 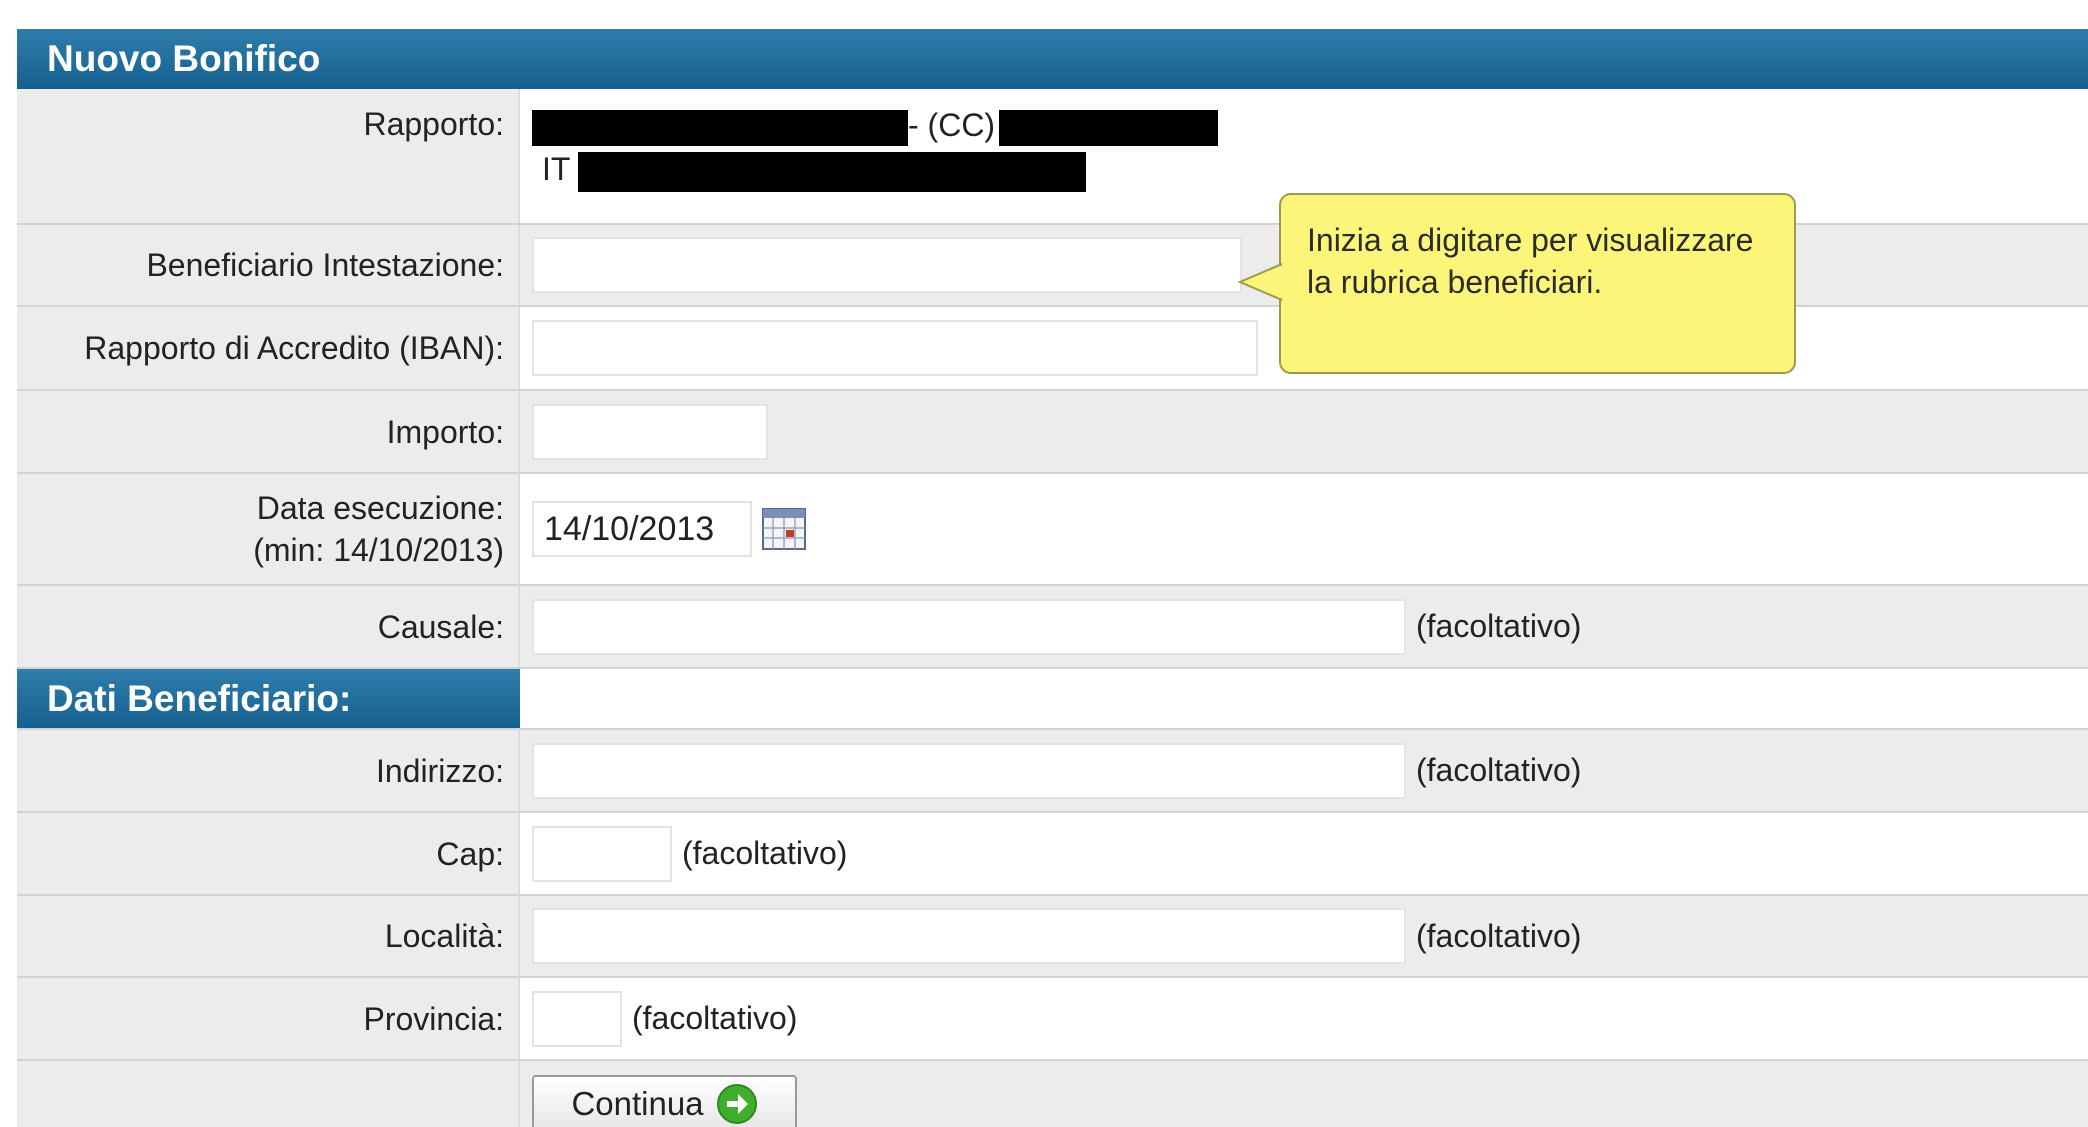 I want to click on beneficiario-input, so click(x=887, y=265).